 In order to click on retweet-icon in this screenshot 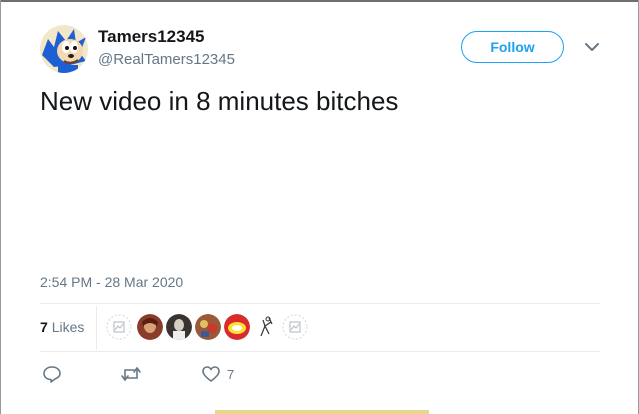, I will do `click(131, 374)`.